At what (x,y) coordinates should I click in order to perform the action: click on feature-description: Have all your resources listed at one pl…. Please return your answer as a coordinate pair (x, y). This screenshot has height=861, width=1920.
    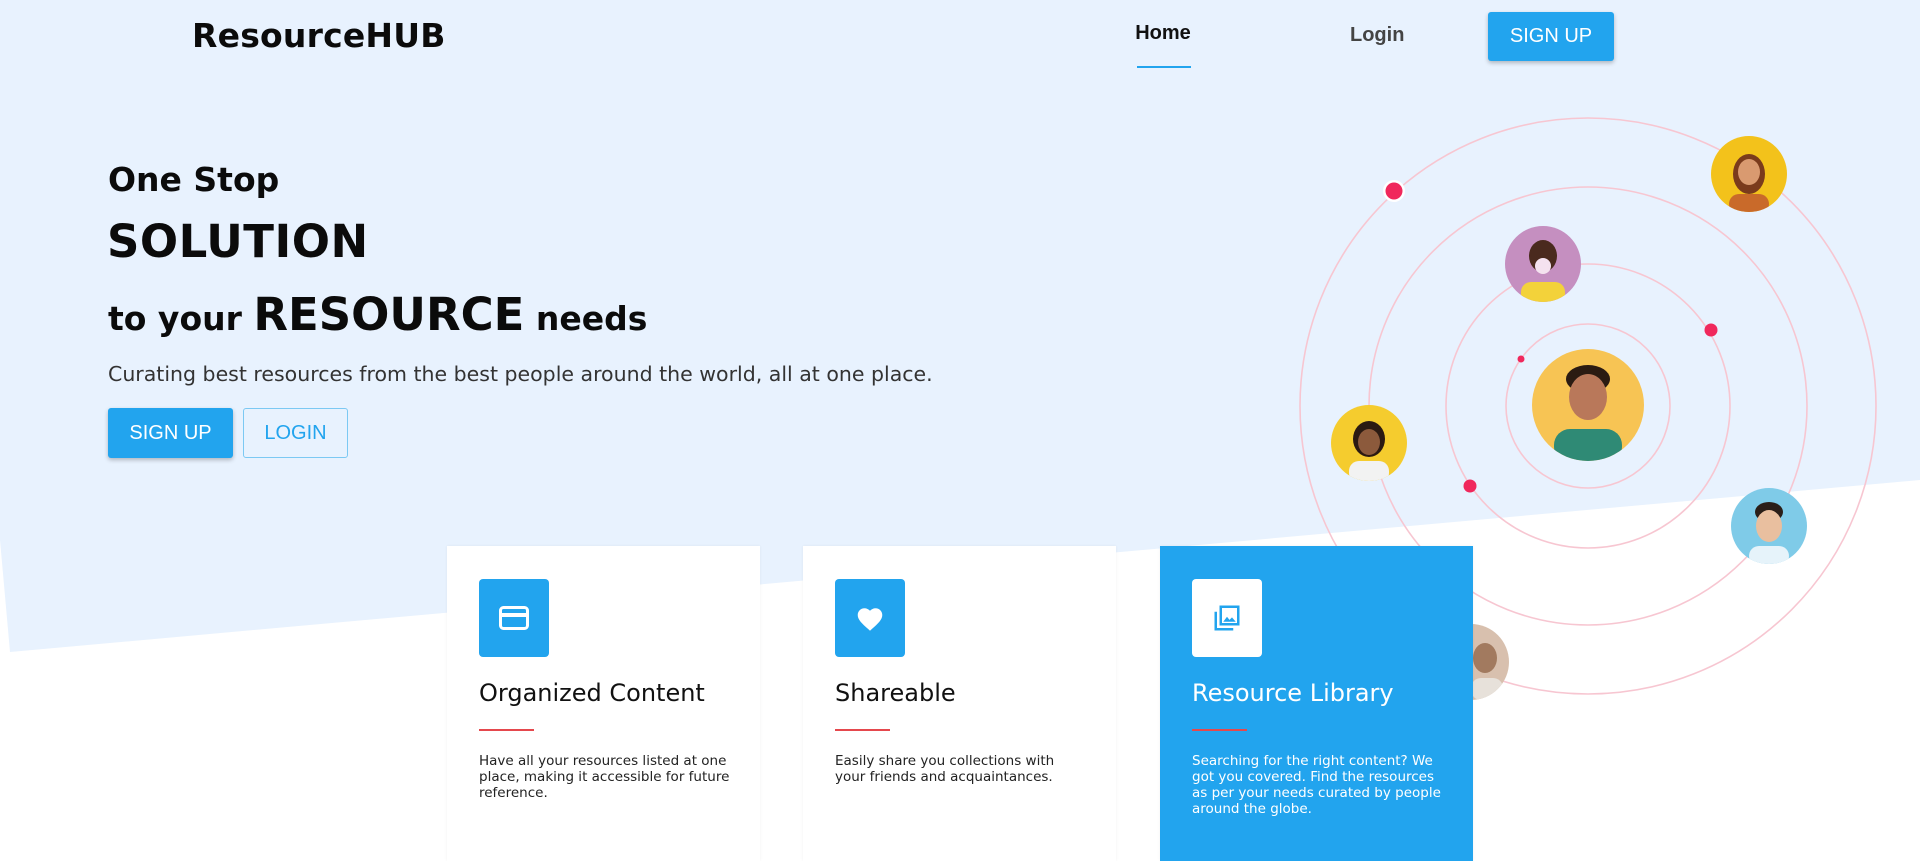
    Looking at the image, I should click on (604, 777).